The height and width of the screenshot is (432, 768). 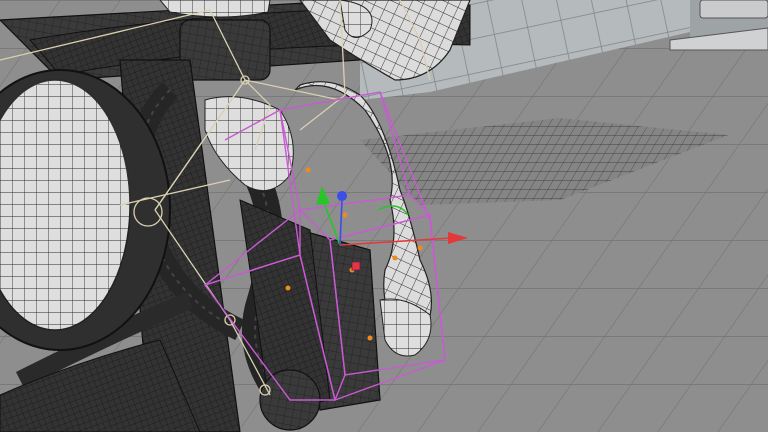 I want to click on gizmo-center-handle, so click(x=356, y=266).